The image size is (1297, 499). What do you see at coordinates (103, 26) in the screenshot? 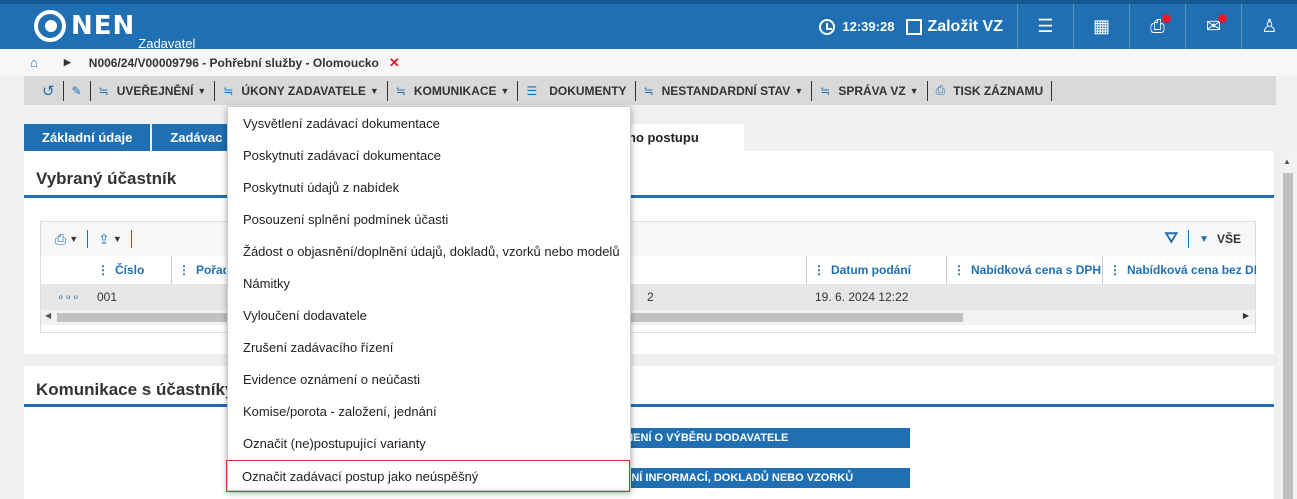
I see `logo-text: NEN` at bounding box center [103, 26].